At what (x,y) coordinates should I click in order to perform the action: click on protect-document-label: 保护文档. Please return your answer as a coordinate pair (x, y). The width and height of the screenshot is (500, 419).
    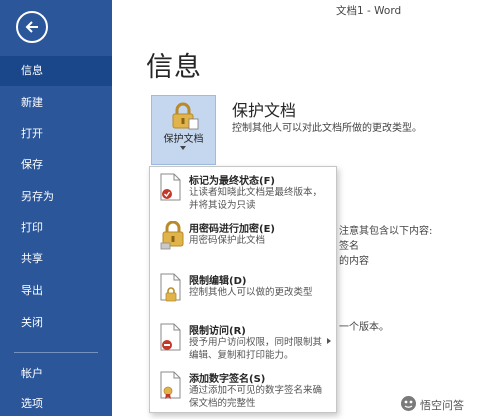
    Looking at the image, I should click on (183, 139).